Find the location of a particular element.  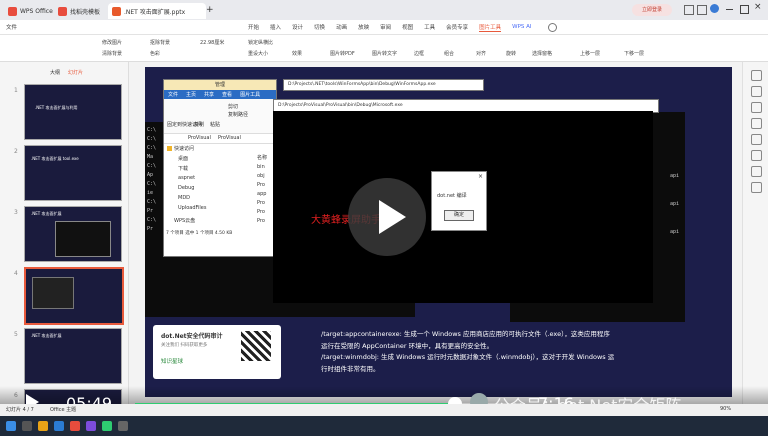

promo-card: dot.Net安全代码审计 关注我们 扫码获取更多 知识星球 is located at coordinates (217, 352).